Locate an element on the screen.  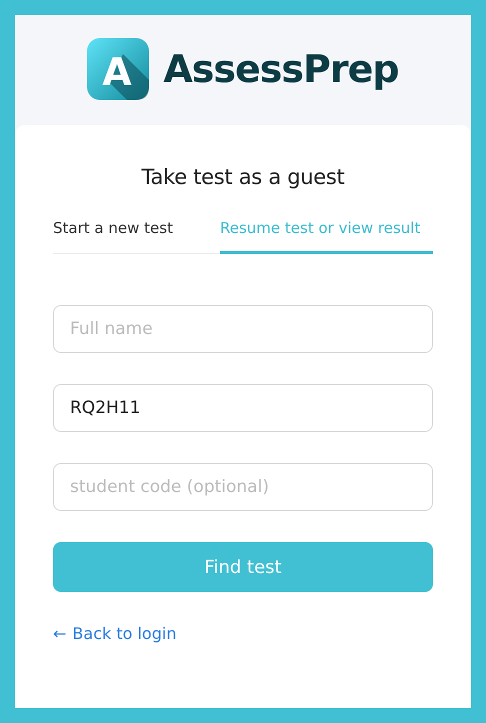
logo-icon: A is located at coordinates (118, 69).